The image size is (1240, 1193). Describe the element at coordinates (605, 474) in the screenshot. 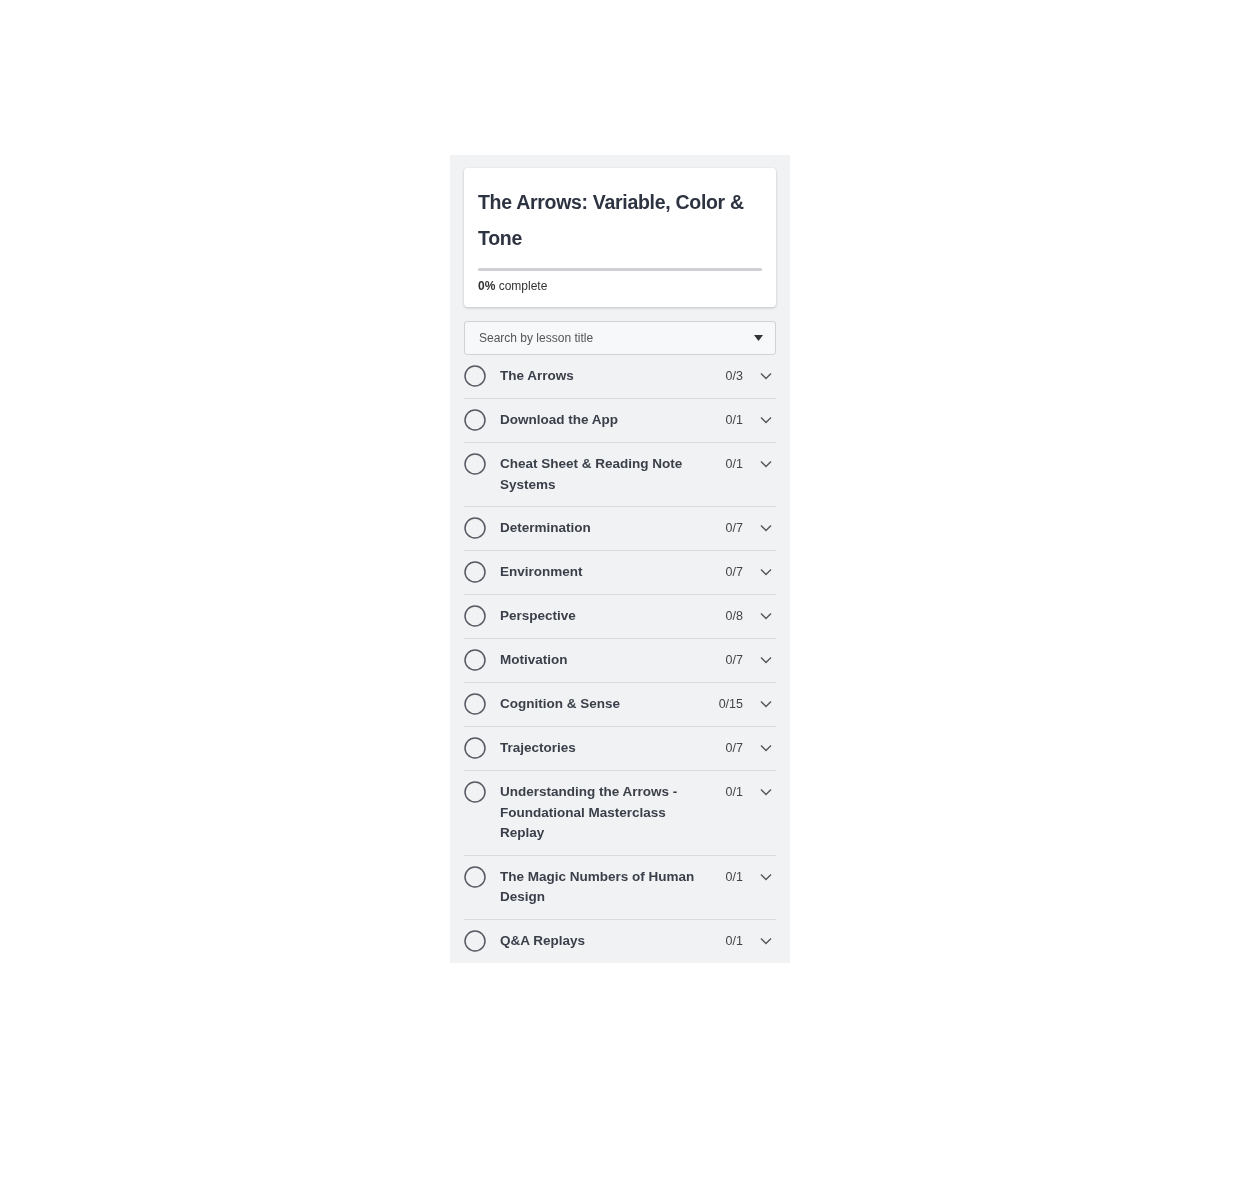

I see `section-title: Cheat Sheet & Reading Note Systems` at that location.